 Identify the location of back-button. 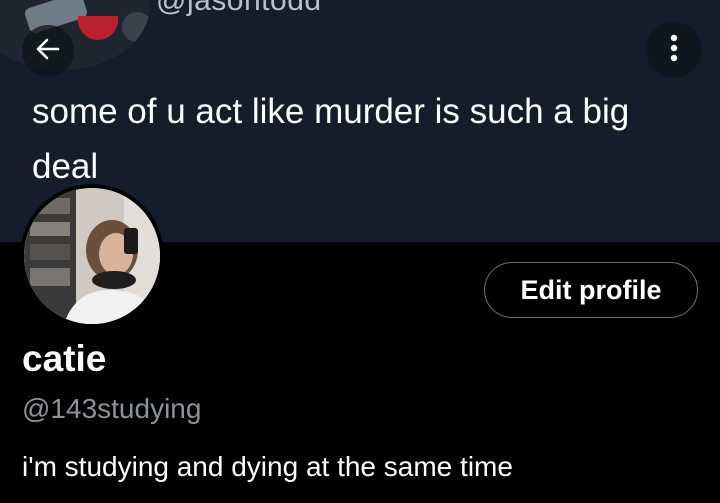
(48, 51).